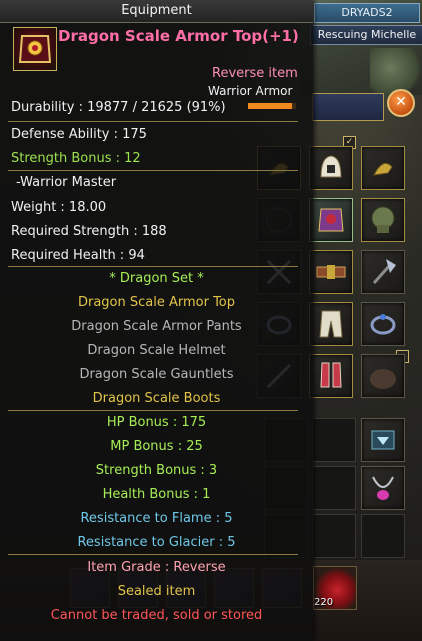  Describe the element at coordinates (367, 13) in the screenshot. I see `target-name-bar: DRYADS2` at that location.